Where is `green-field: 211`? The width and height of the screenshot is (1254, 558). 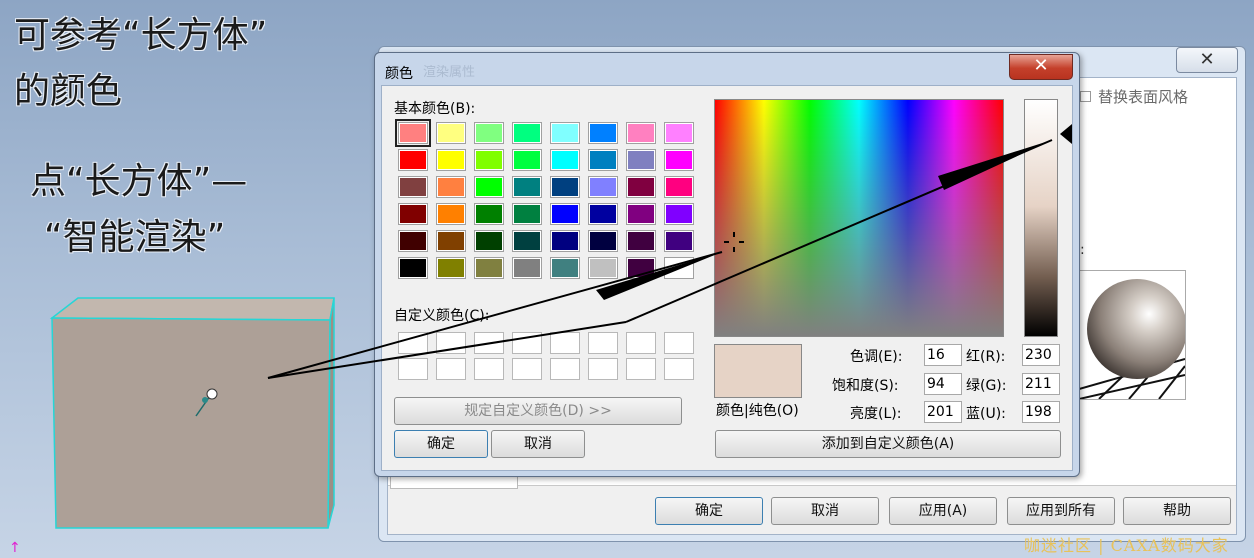
green-field: 211 is located at coordinates (1041, 384).